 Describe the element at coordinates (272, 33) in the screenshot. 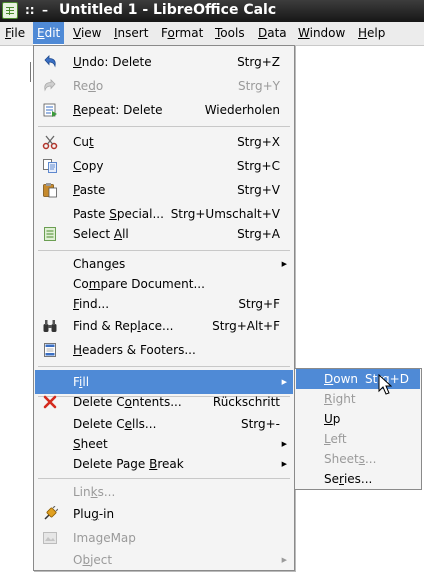

I see `menu-data: Data` at that location.